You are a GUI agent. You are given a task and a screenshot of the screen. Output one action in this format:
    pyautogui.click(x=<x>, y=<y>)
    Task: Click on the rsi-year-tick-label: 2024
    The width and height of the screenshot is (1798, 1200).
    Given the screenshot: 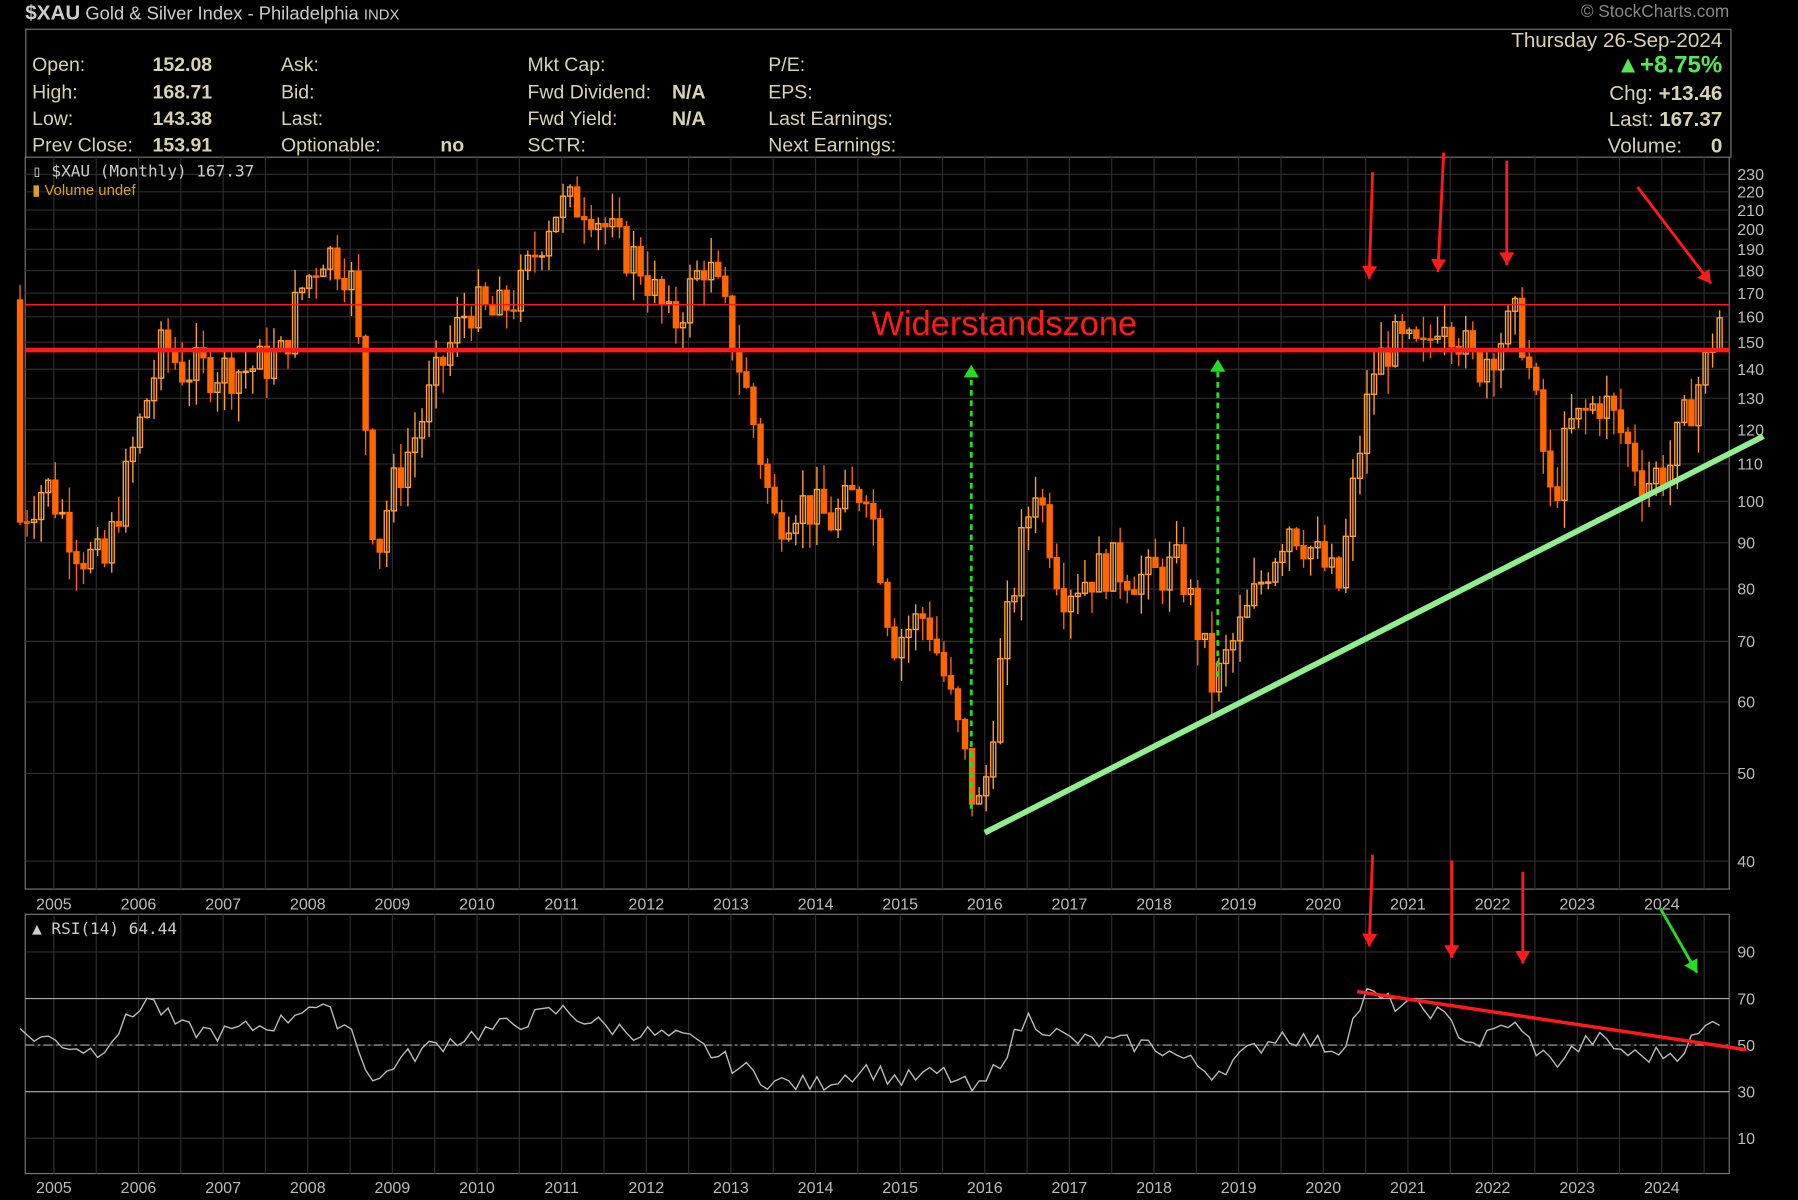 What is the action you would take?
    pyautogui.click(x=1662, y=1188)
    